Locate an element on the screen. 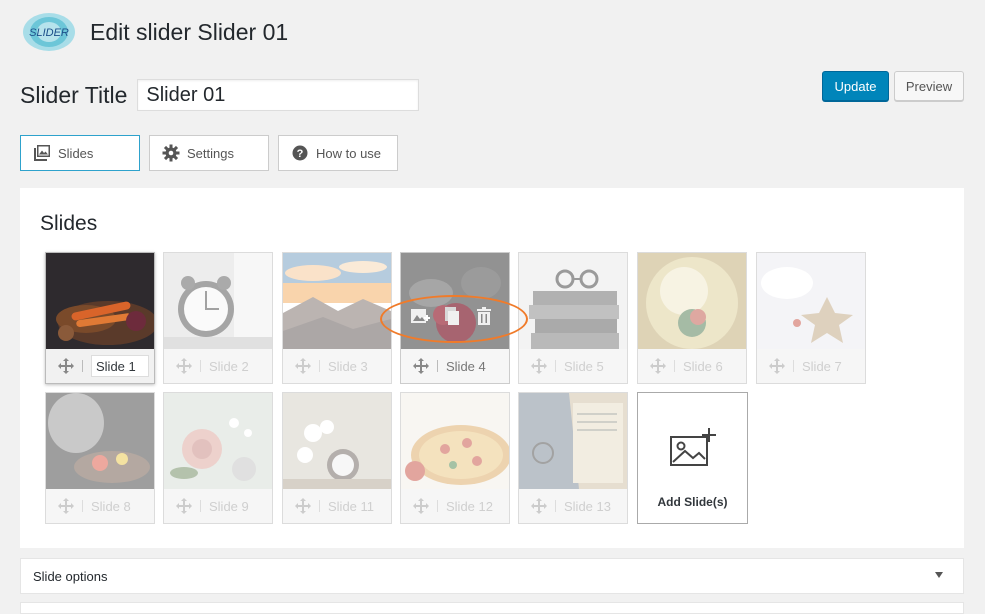 The width and height of the screenshot is (985, 614). next-section-edge is located at coordinates (492, 608).